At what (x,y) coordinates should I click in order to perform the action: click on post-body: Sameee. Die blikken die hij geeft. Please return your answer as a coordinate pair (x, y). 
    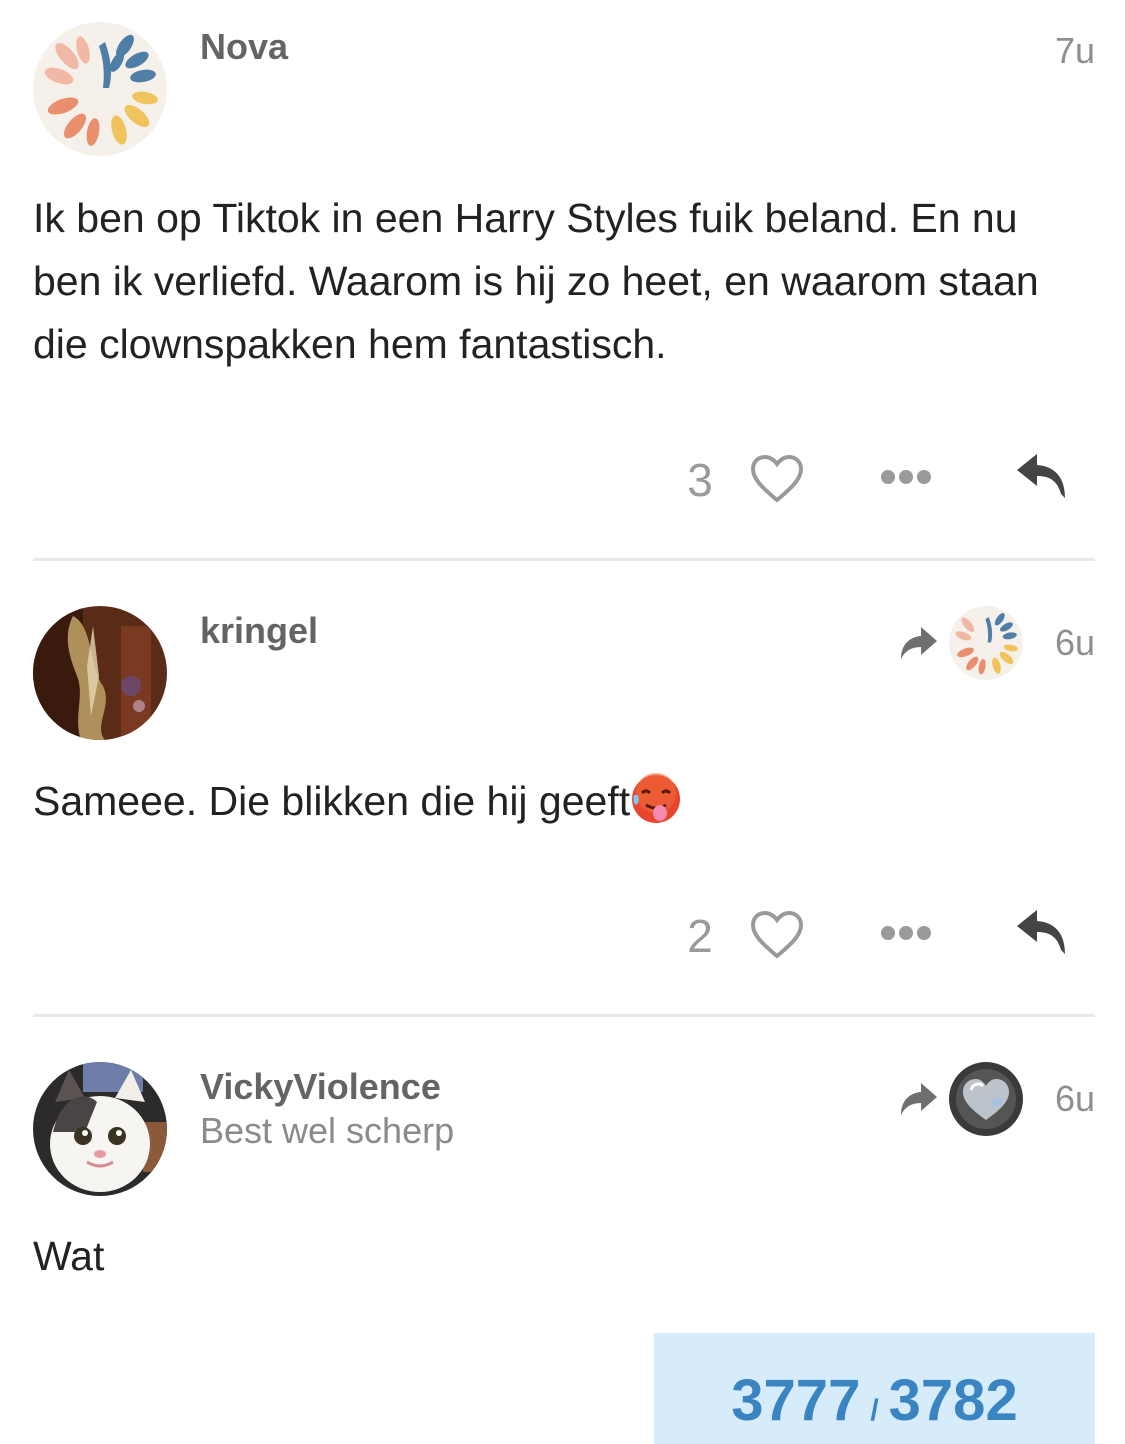
    Looking at the image, I should click on (558, 801).